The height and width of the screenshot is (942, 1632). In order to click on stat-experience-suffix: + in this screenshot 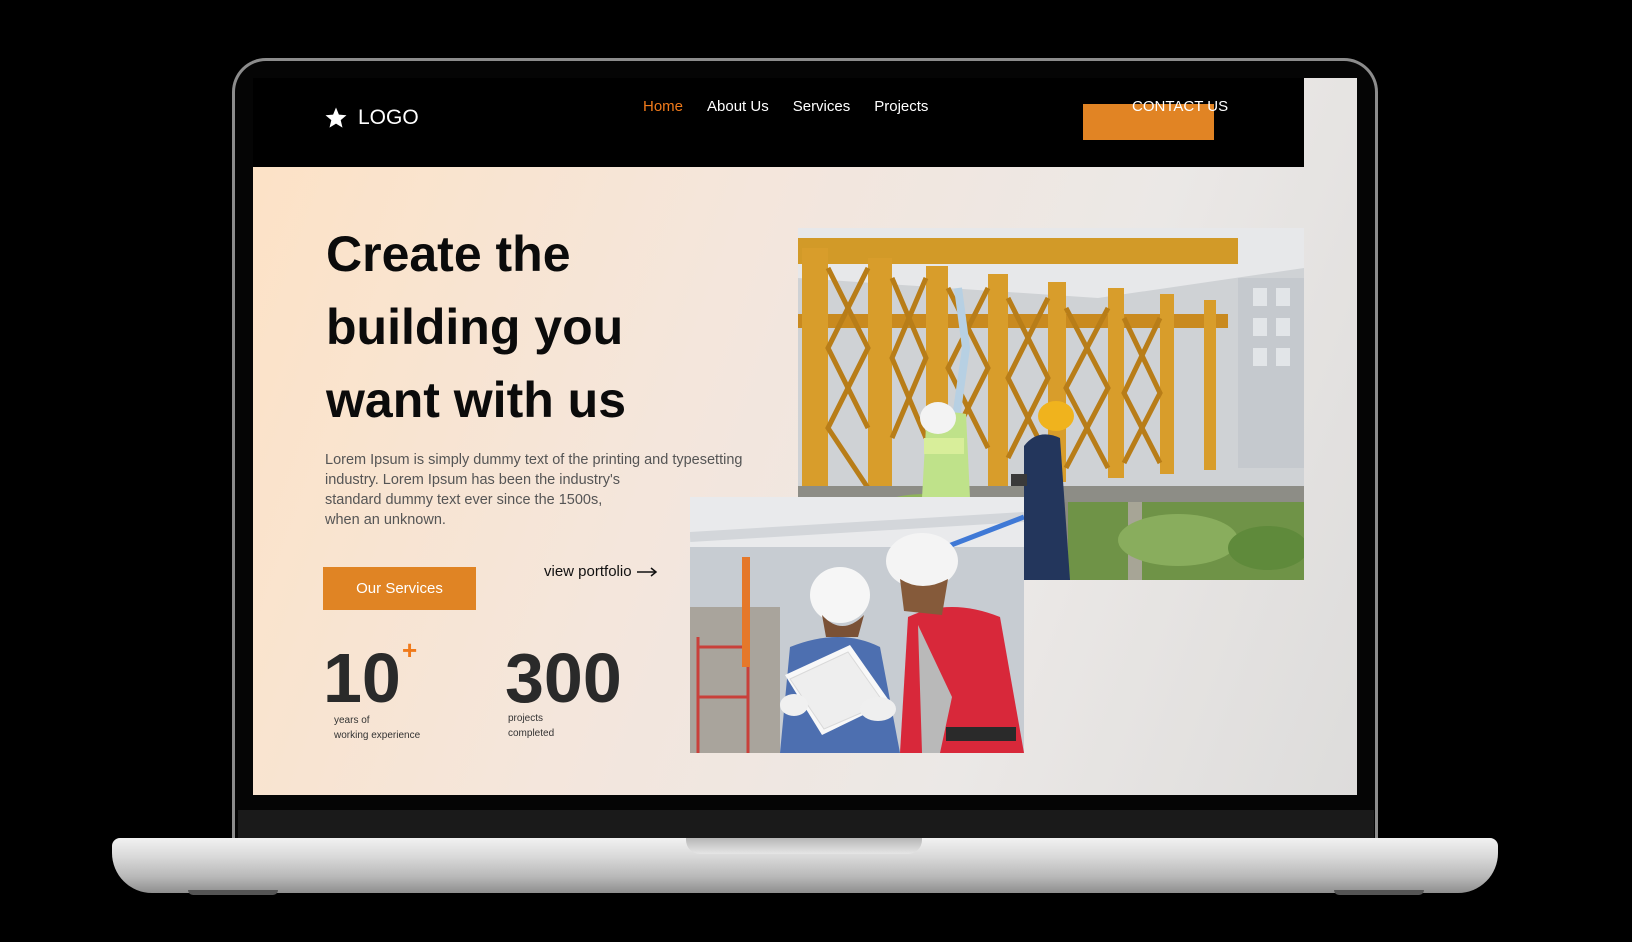, I will do `click(410, 650)`.